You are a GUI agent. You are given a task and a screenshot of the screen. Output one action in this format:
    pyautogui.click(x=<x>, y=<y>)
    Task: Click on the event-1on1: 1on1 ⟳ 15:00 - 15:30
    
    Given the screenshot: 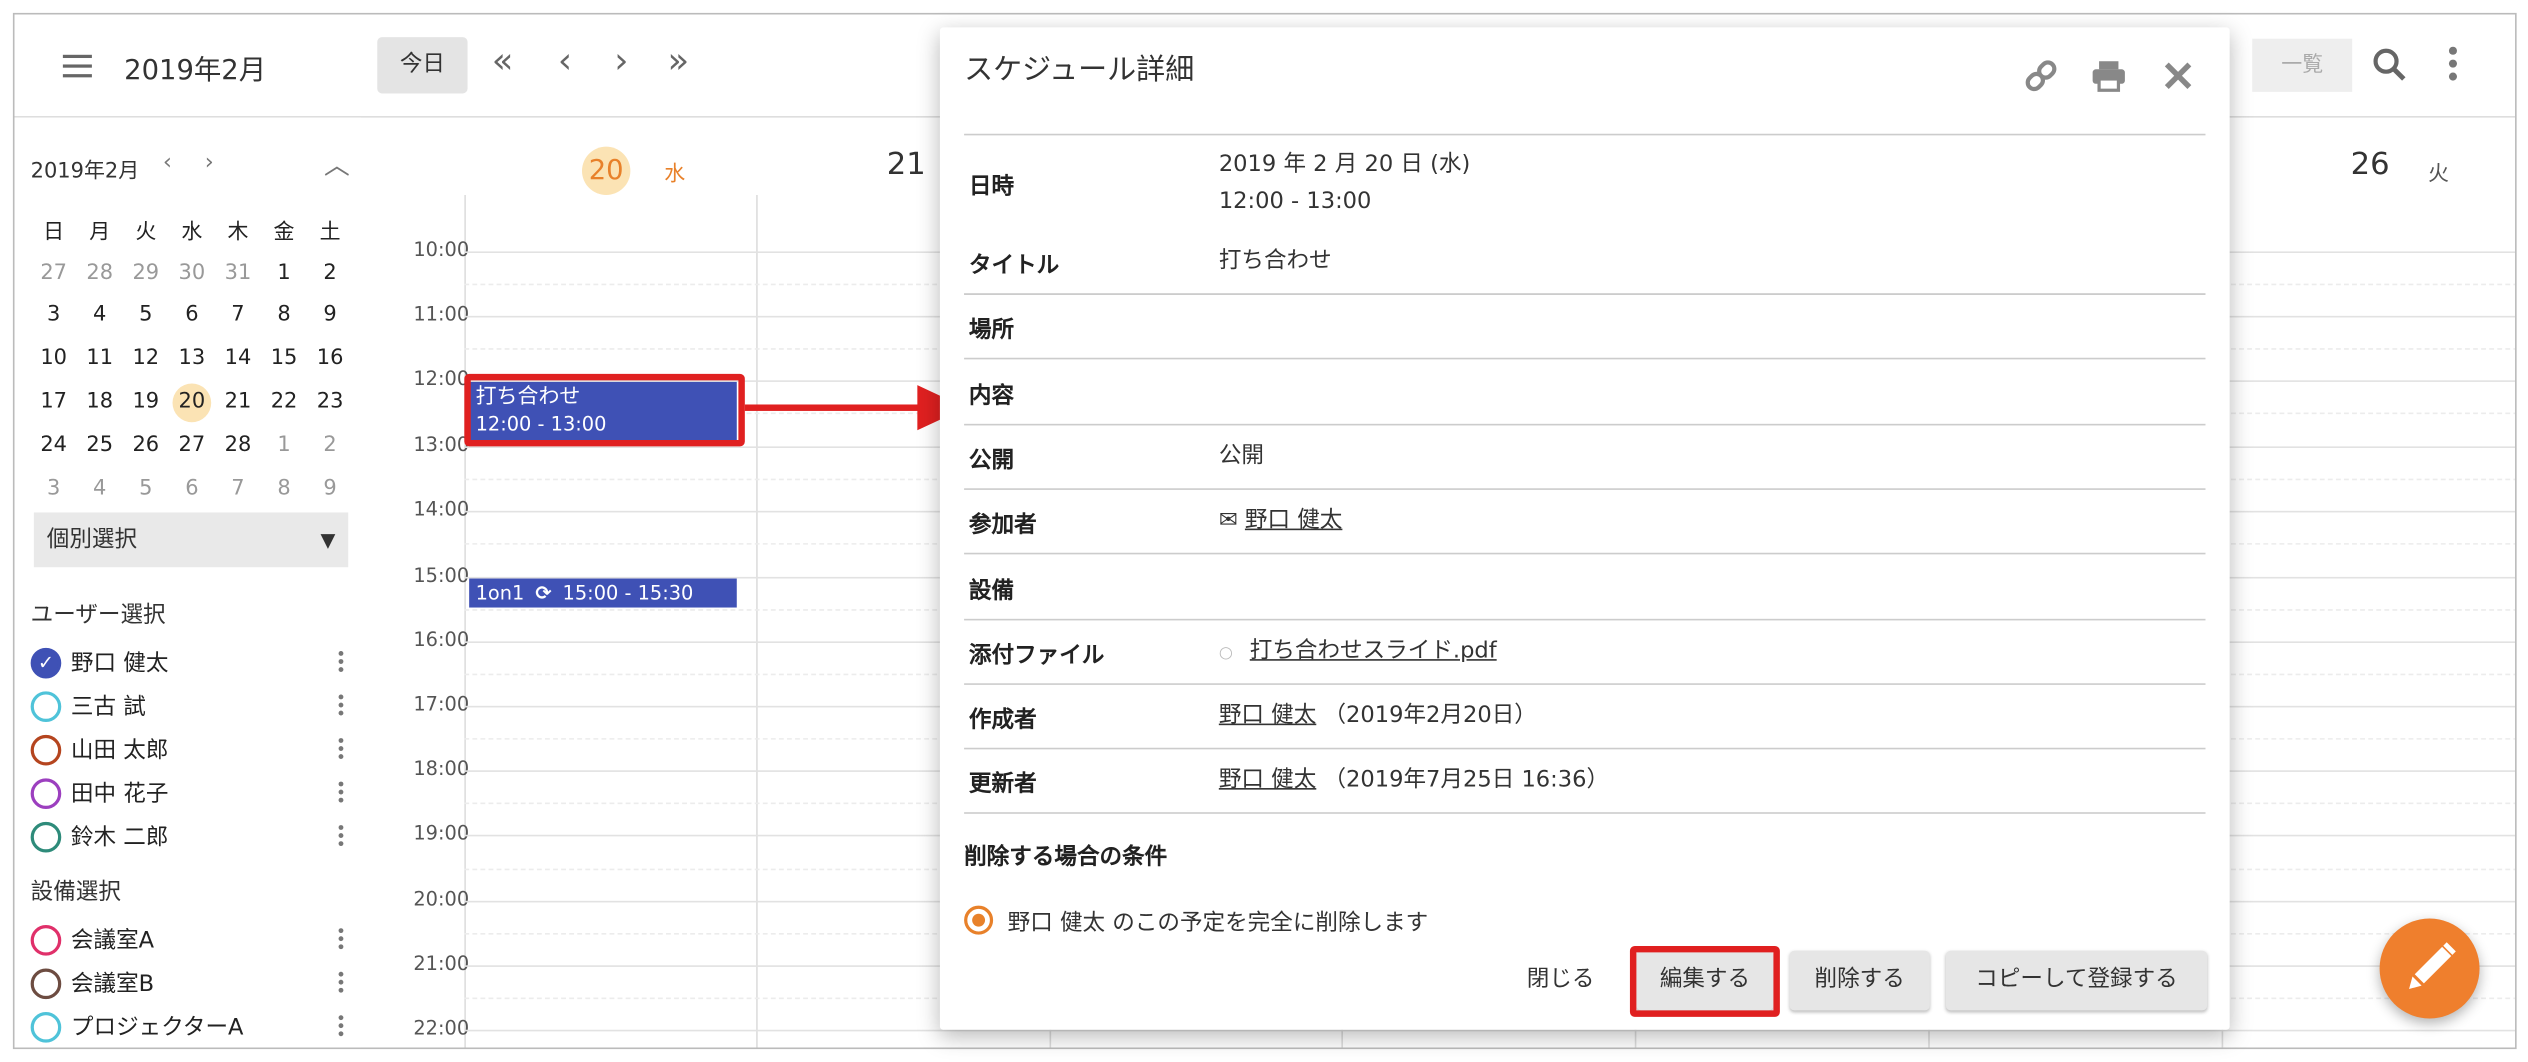 What is the action you would take?
    pyautogui.click(x=603, y=593)
    